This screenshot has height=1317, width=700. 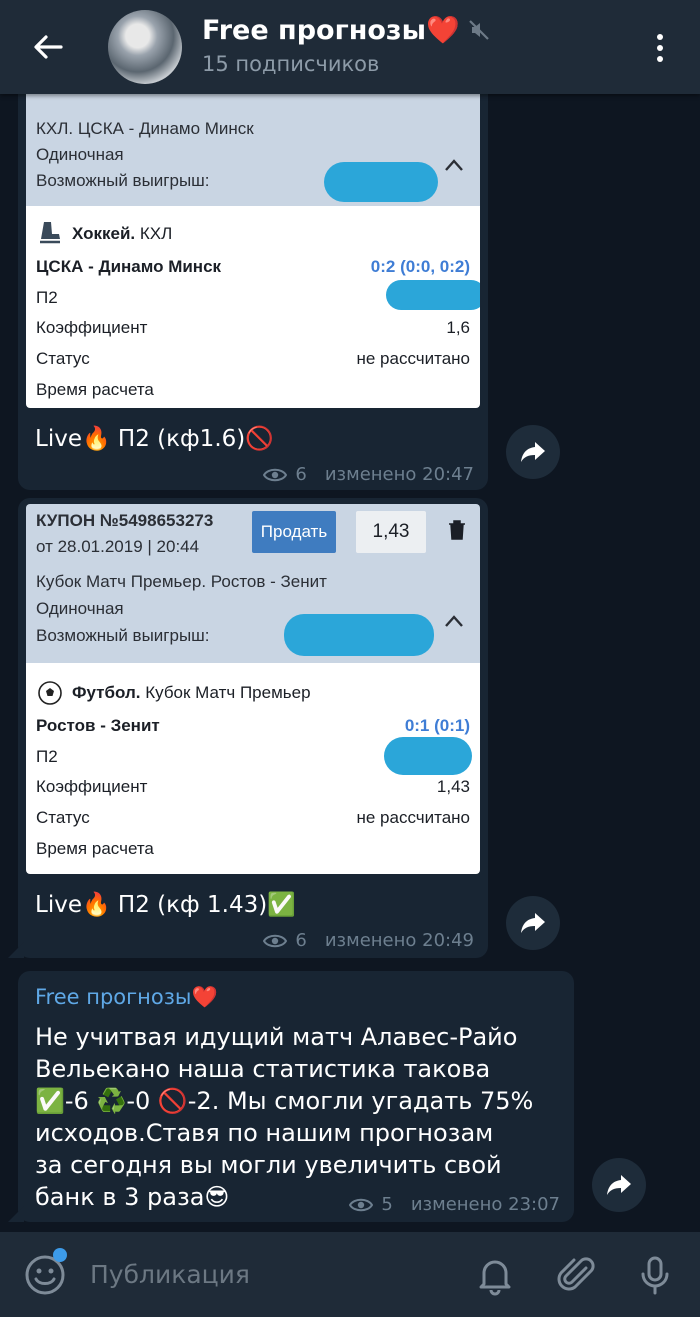 What do you see at coordinates (437, 725) in the screenshot?
I see `match-score: 0:1 (0:1)` at bounding box center [437, 725].